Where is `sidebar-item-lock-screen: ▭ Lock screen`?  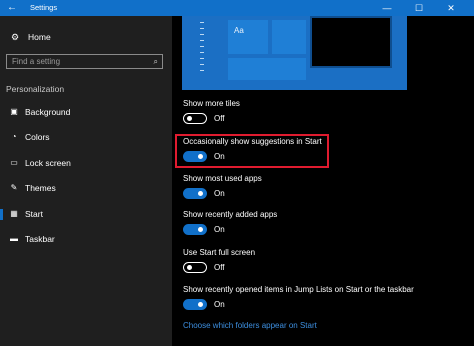
sidebar-item-lock-screen: ▭ Lock screen is located at coordinates (86, 163).